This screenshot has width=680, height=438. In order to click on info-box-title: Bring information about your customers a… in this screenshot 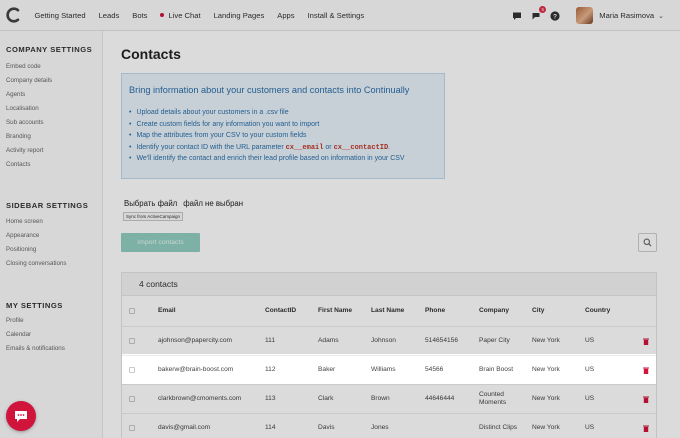, I will do `click(269, 90)`.